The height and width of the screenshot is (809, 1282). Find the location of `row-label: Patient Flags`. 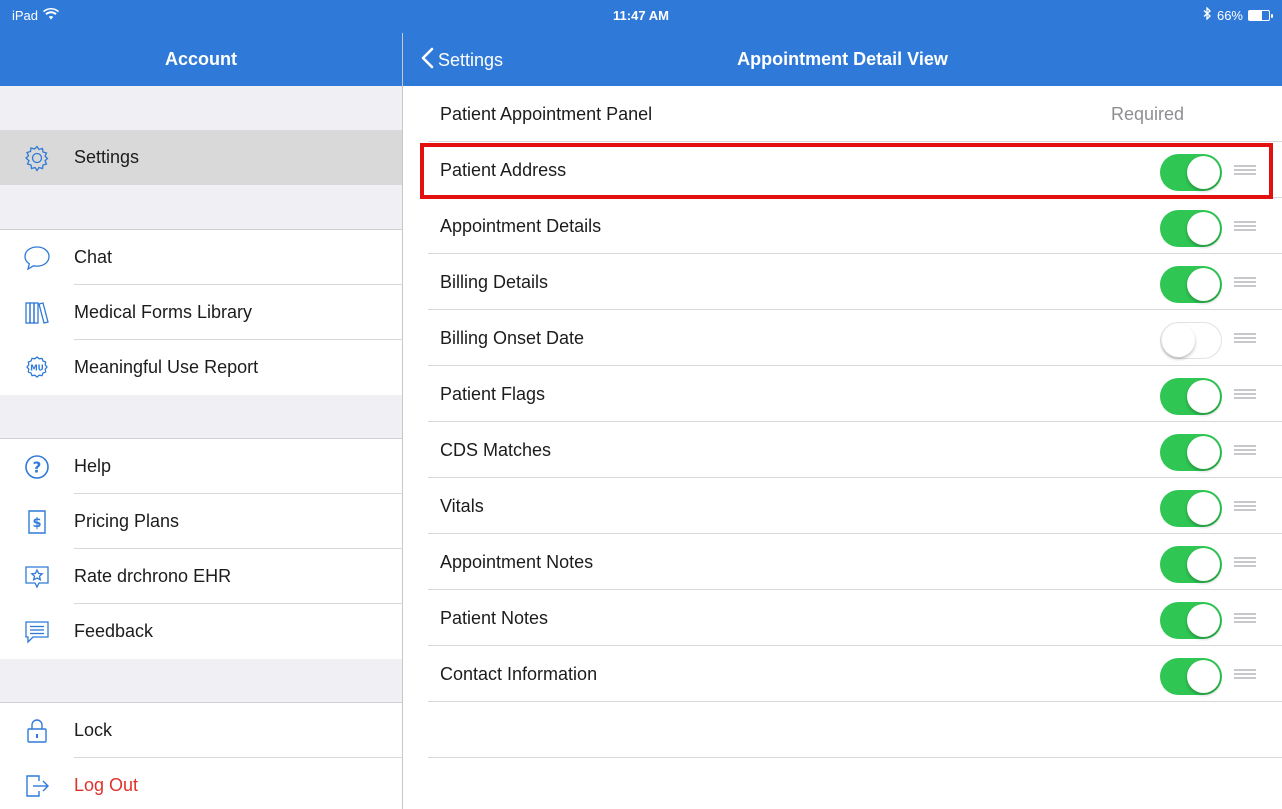

row-label: Patient Flags is located at coordinates (493, 394).